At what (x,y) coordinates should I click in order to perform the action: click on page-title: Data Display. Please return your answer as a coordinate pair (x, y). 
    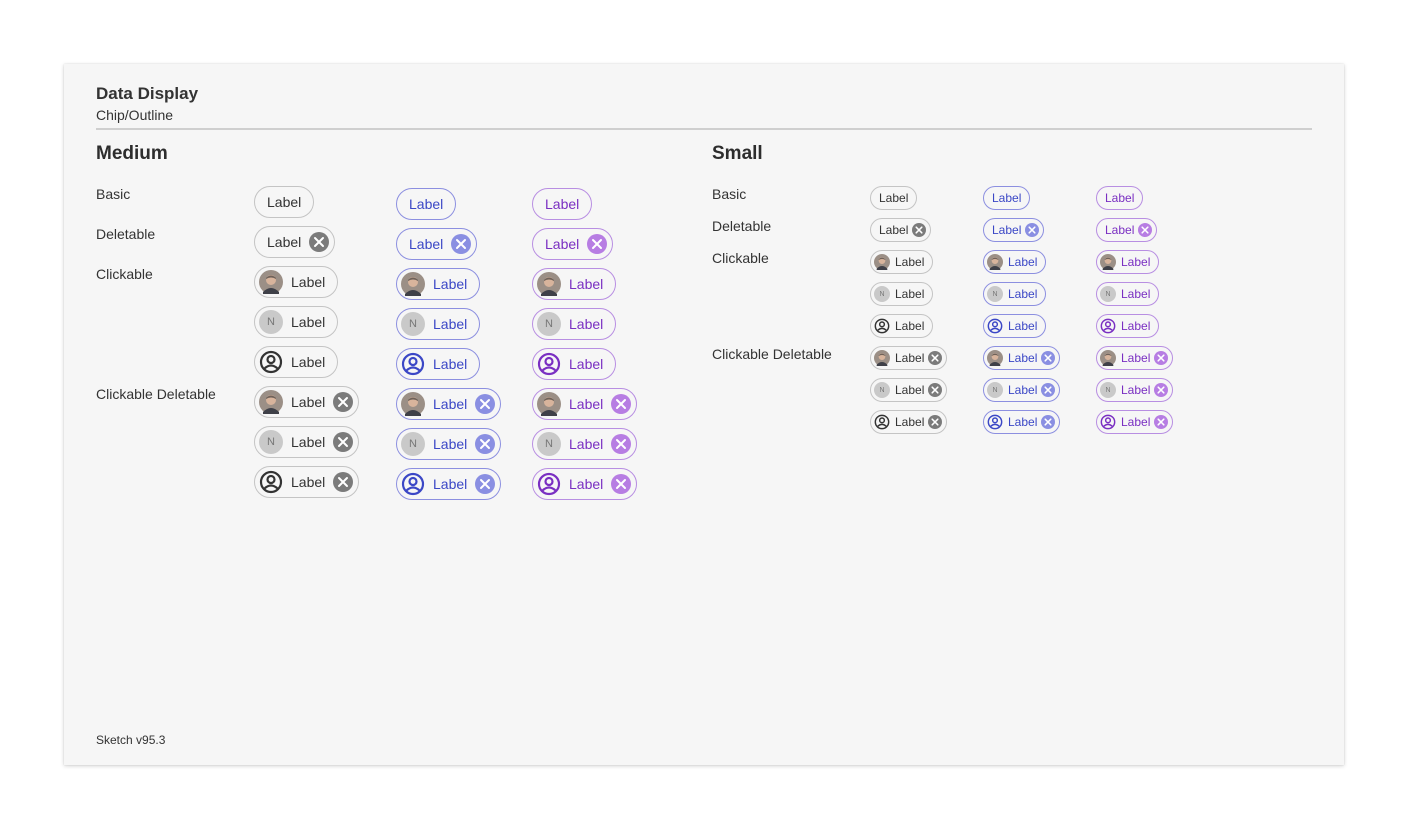
    Looking at the image, I should click on (147, 93).